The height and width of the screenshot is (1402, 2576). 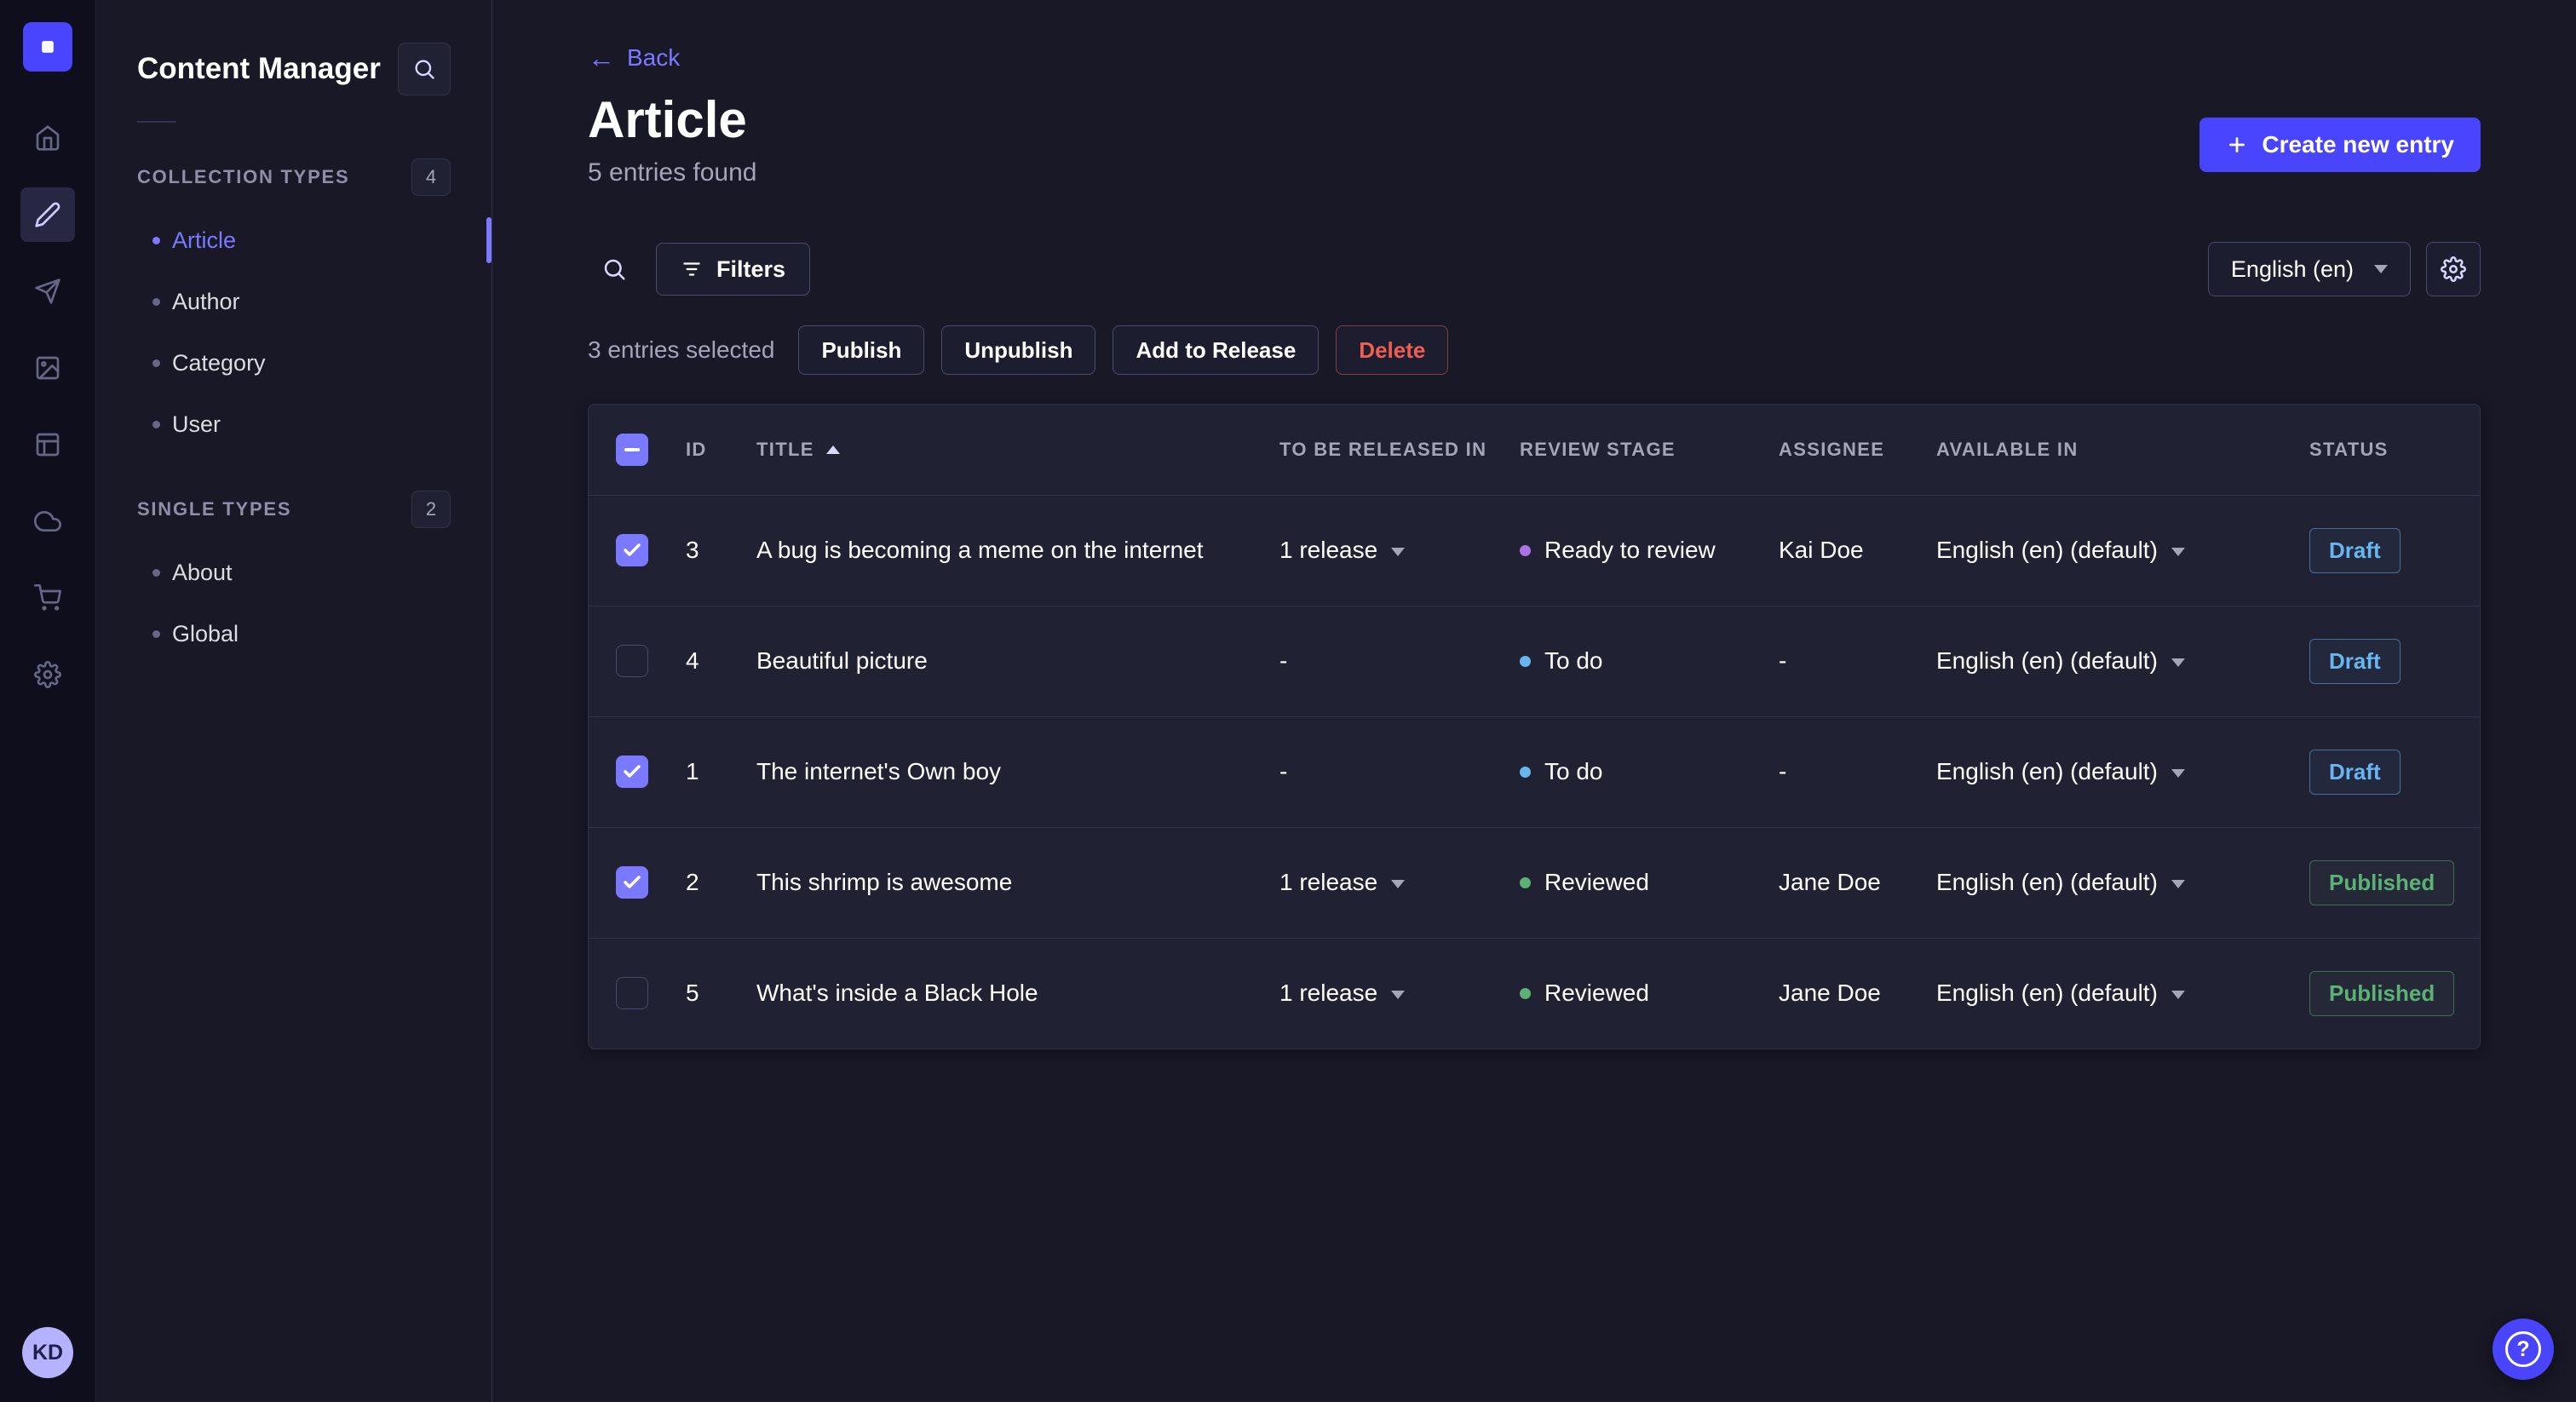 I want to click on sidebar-item-category: Category, so click(x=294, y=363).